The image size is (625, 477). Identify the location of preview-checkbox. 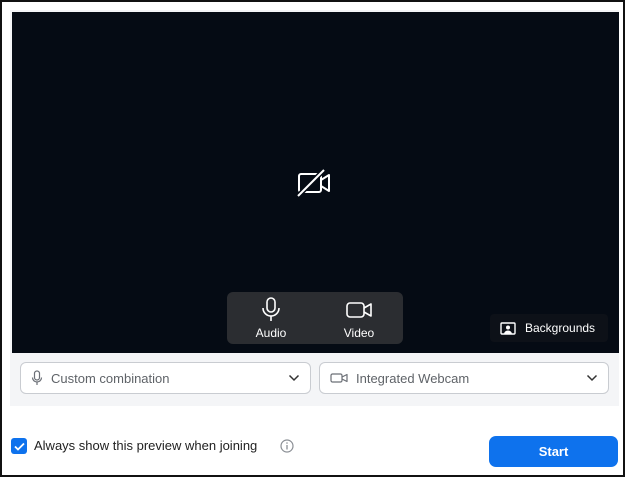
(19, 446).